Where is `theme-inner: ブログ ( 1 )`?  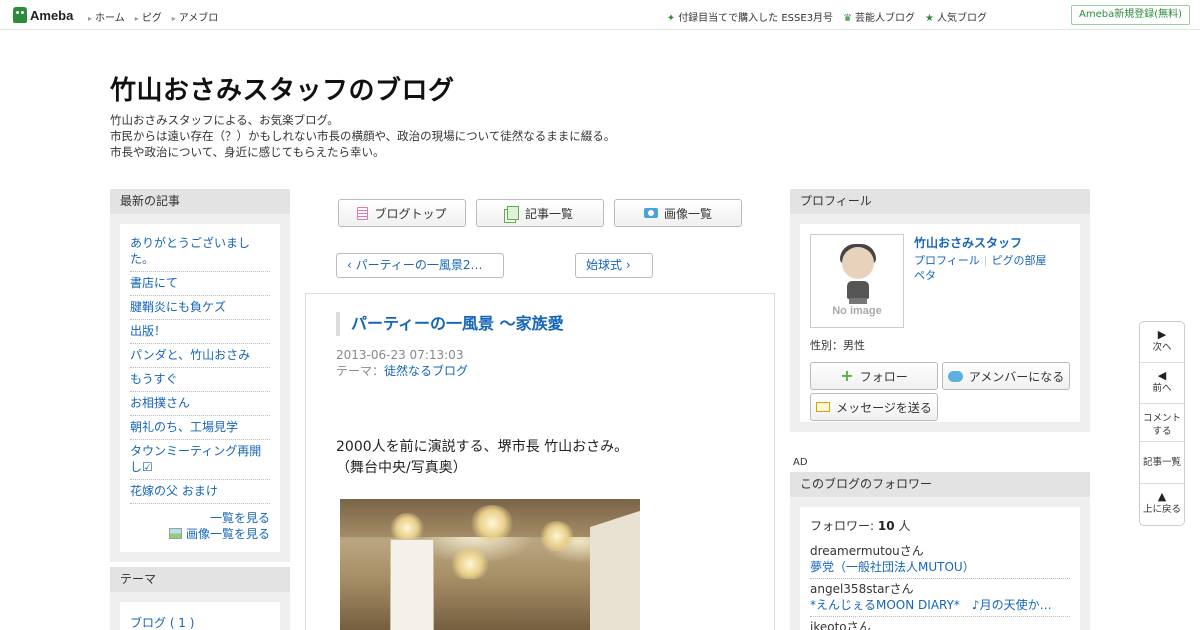 theme-inner: ブログ ( 1 ) is located at coordinates (200, 616).